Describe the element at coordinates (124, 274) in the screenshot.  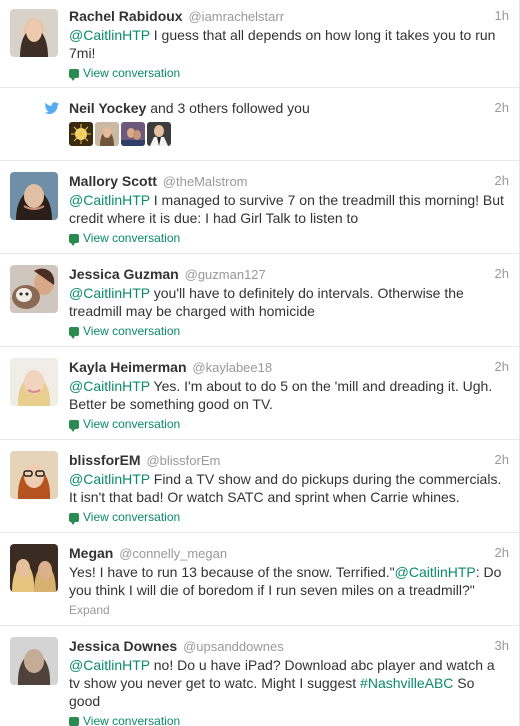
I see `fullname: Jessica Guzman` at that location.